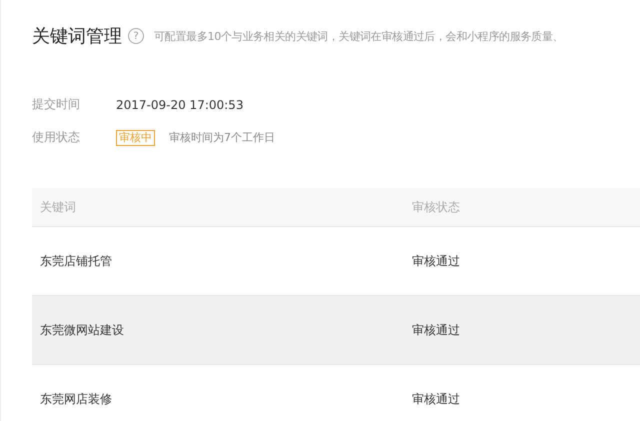 The width and height of the screenshot is (640, 421). What do you see at coordinates (359, 36) in the screenshot?
I see `description-text: 可配置最多10个与业务相关的关键词，关键词在审核通过后，会和小程序的服务质量、` at bounding box center [359, 36].